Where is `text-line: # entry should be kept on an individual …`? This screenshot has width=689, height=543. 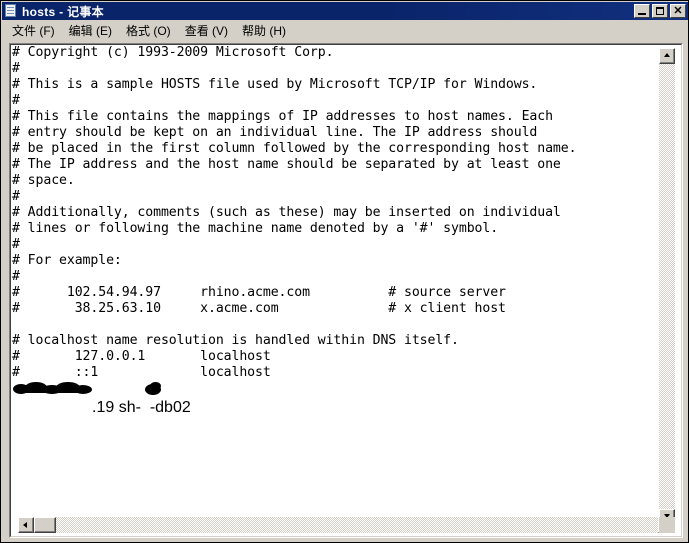
text-line: # entry should be kept on an individual … is located at coordinates (275, 132).